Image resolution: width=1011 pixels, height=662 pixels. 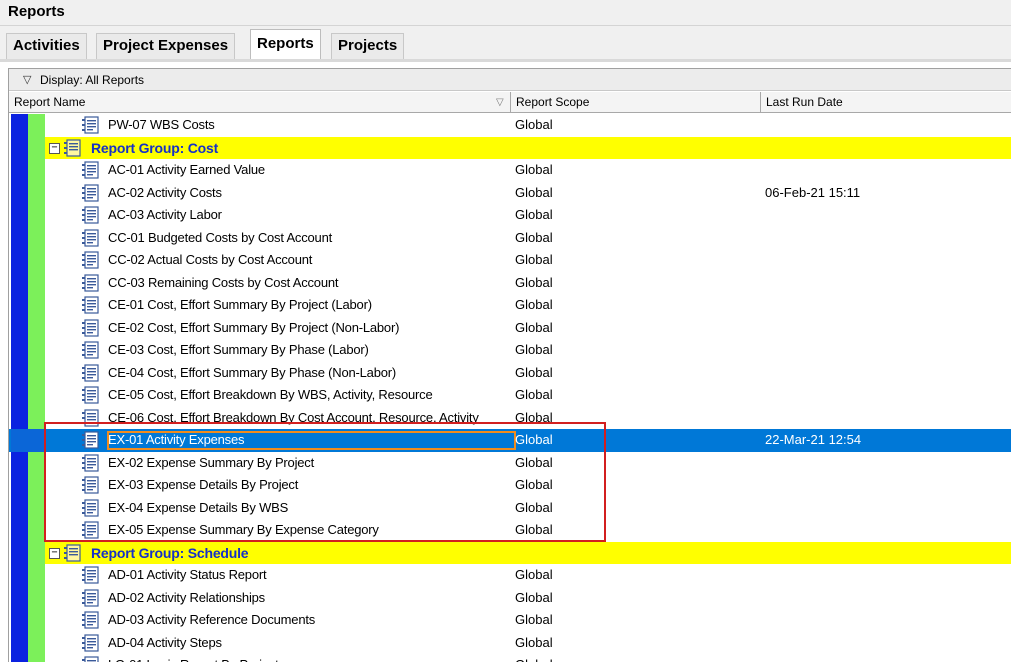 I want to click on table-row: AC-01 Activity Earned Value Global, so click(x=510, y=170).